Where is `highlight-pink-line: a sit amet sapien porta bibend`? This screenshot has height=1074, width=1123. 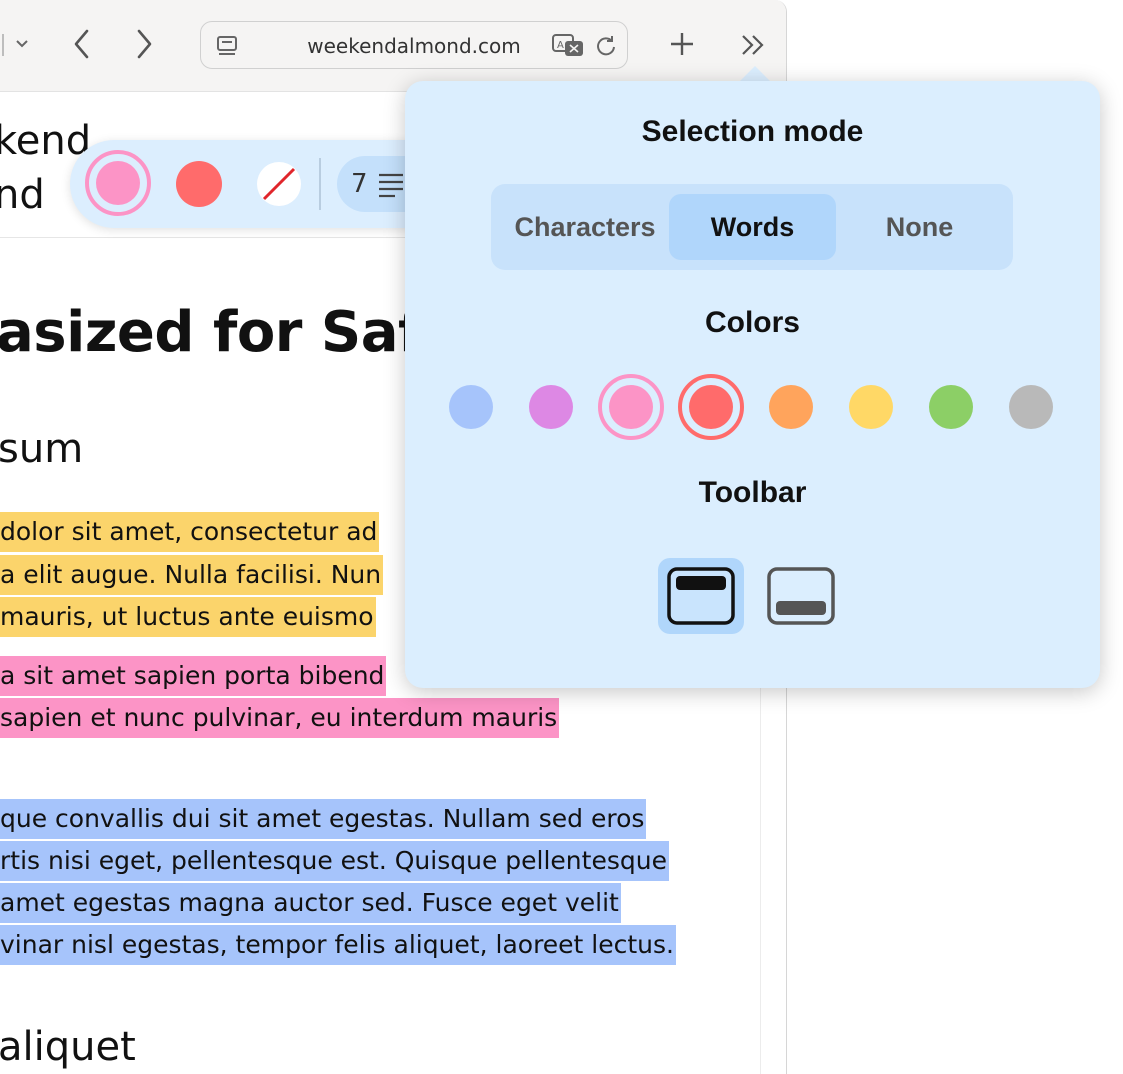
highlight-pink-line: a sit amet sapien porta bibend is located at coordinates (193, 676).